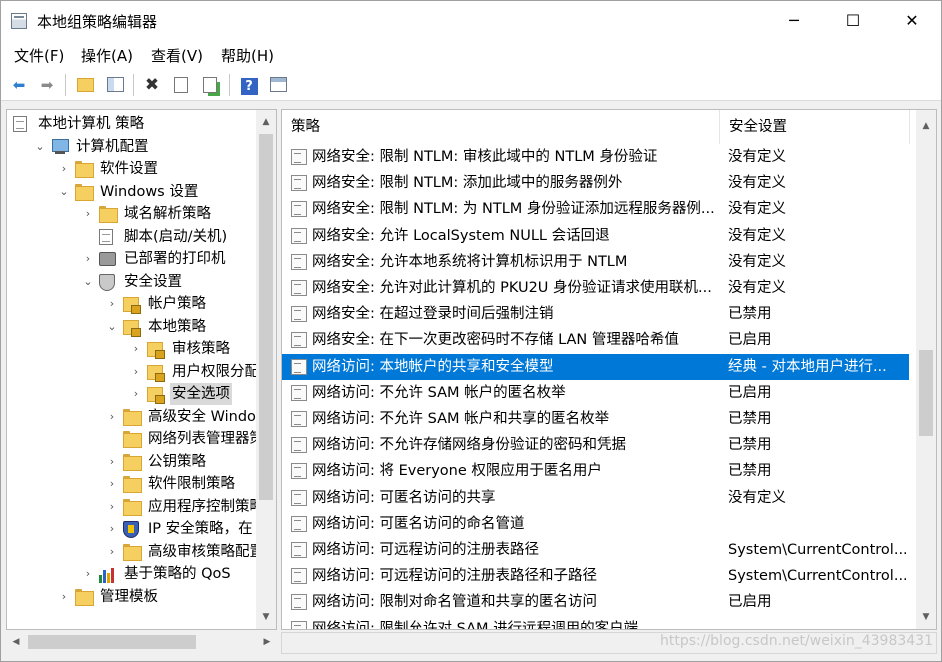 The image size is (942, 662). Describe the element at coordinates (153, 281) in the screenshot. I see `tree-node-label: 安全设置` at that location.